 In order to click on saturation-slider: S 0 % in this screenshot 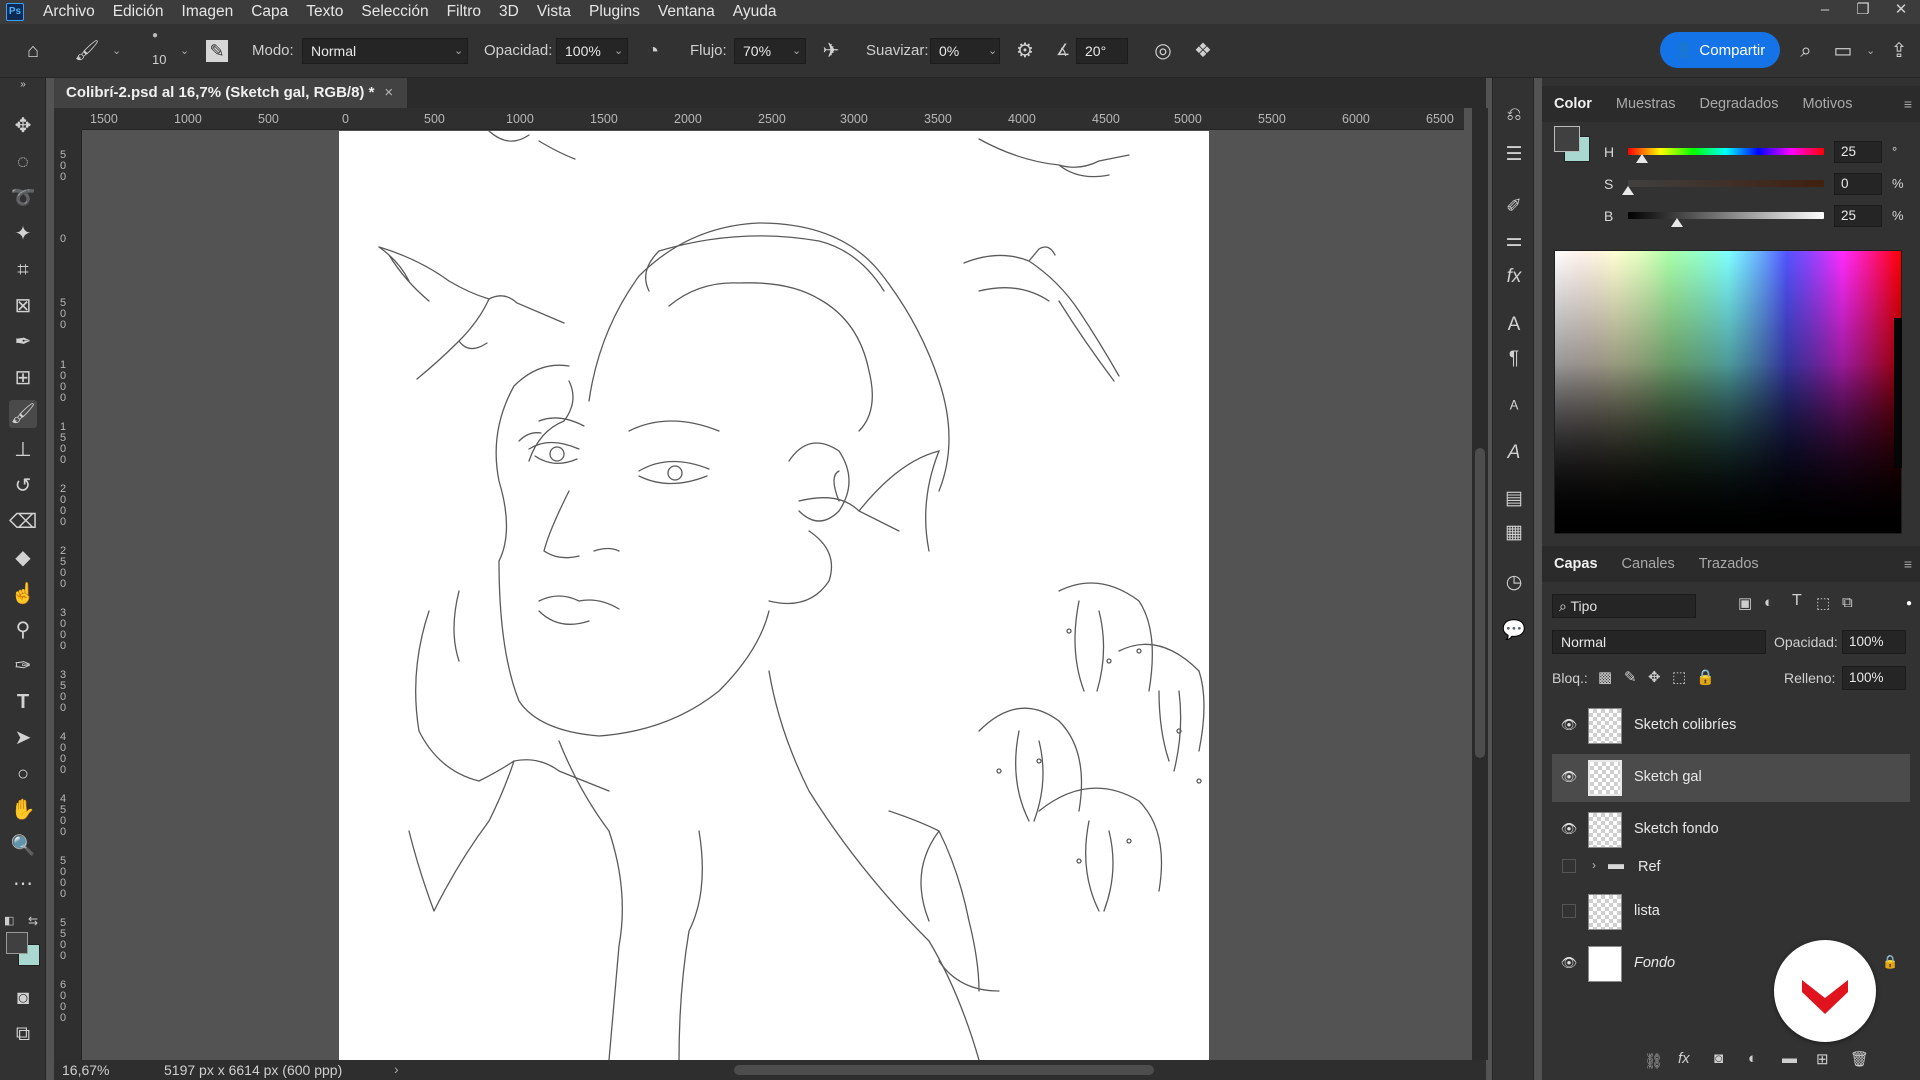, I will do `click(1754, 184)`.